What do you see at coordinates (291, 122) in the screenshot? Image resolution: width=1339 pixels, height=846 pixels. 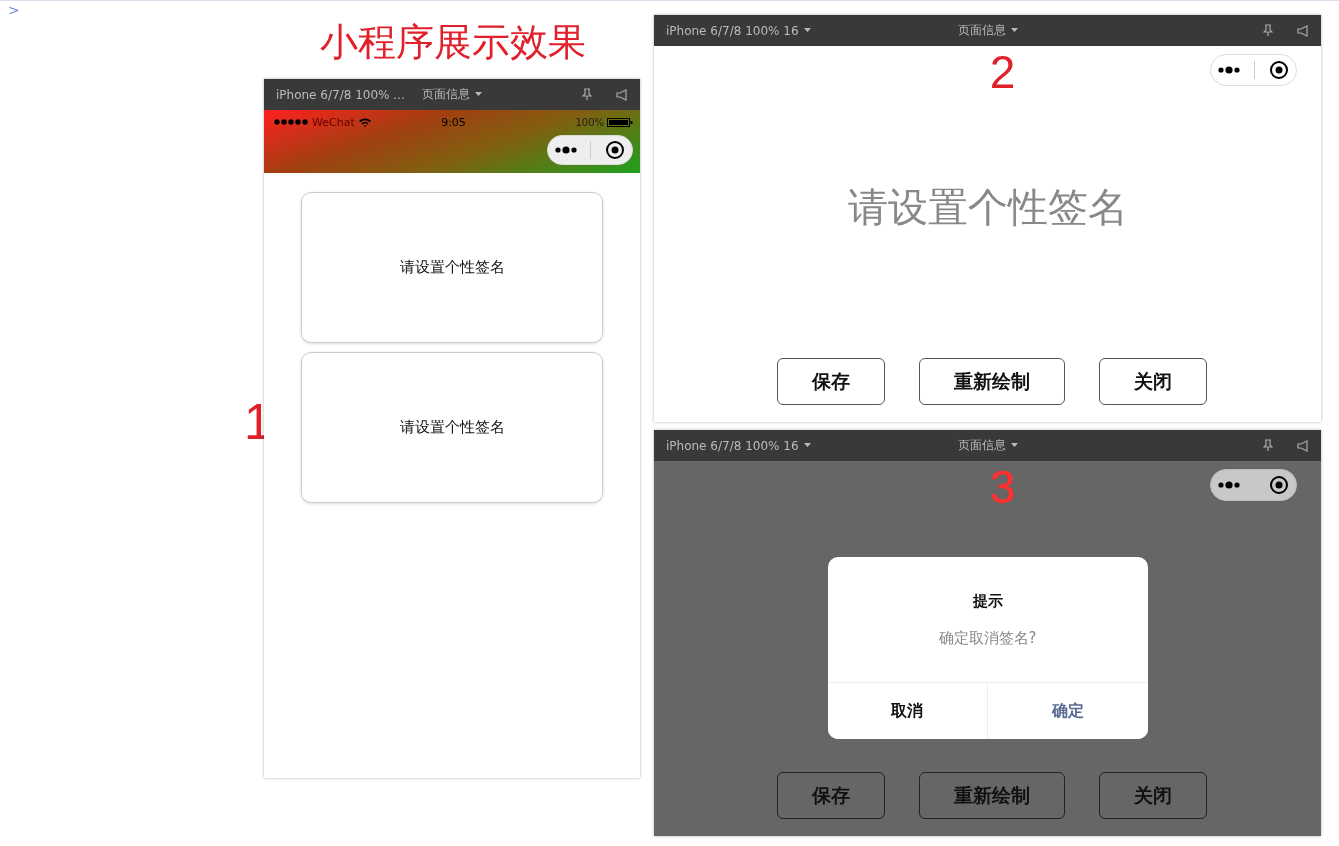 I see `signal-icon` at bounding box center [291, 122].